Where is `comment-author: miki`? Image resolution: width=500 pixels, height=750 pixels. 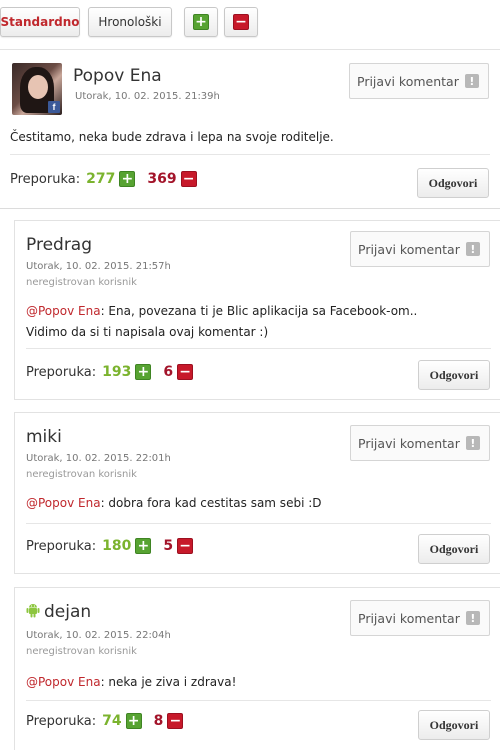 comment-author: miki is located at coordinates (44, 437).